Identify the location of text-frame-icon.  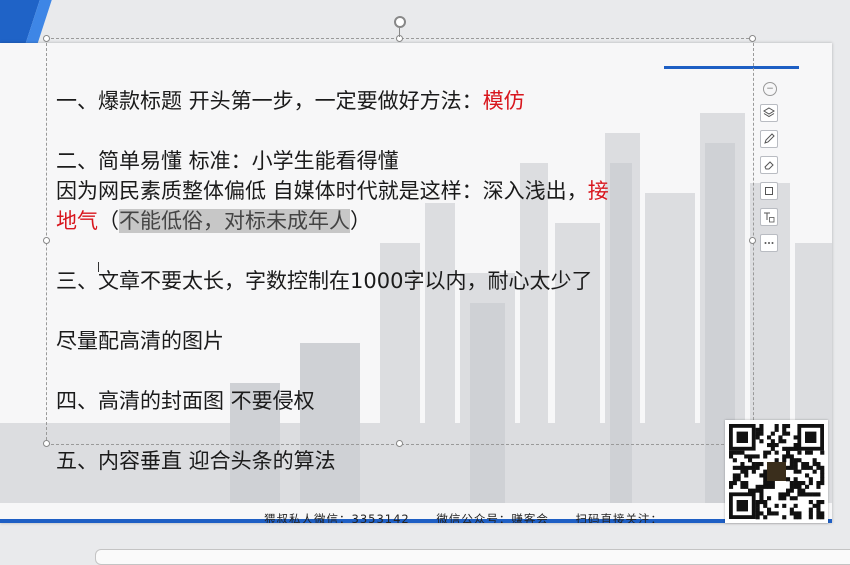
(769, 217).